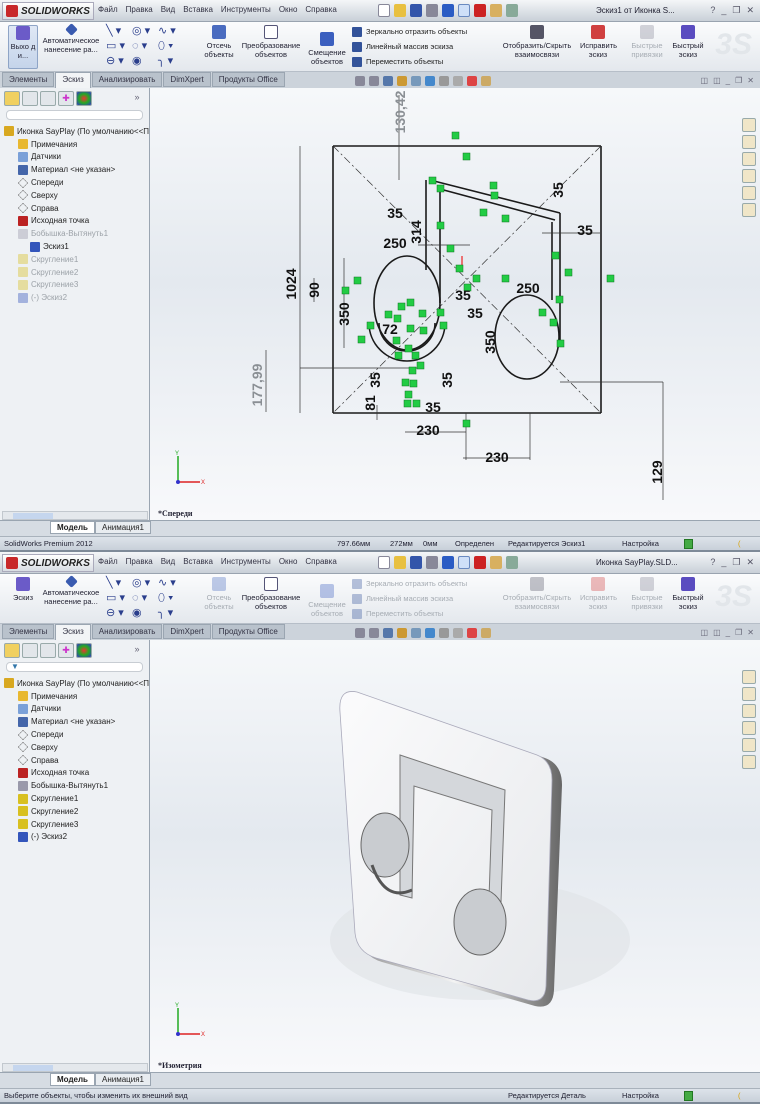 The width and height of the screenshot is (760, 1104). I want to click on feature-filter-input: ▼, so click(74, 667).